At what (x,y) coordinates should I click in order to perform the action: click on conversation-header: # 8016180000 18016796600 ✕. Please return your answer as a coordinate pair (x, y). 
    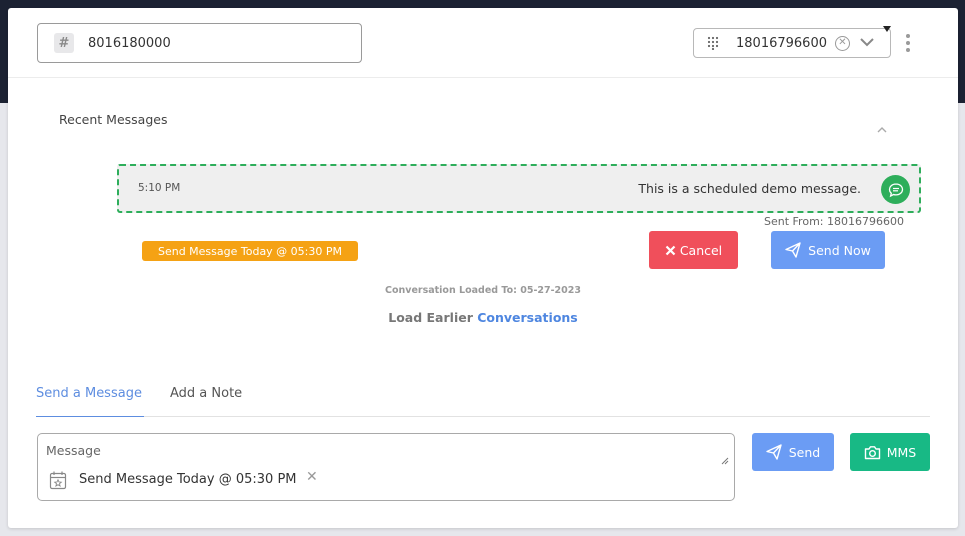
    Looking at the image, I should click on (483, 43).